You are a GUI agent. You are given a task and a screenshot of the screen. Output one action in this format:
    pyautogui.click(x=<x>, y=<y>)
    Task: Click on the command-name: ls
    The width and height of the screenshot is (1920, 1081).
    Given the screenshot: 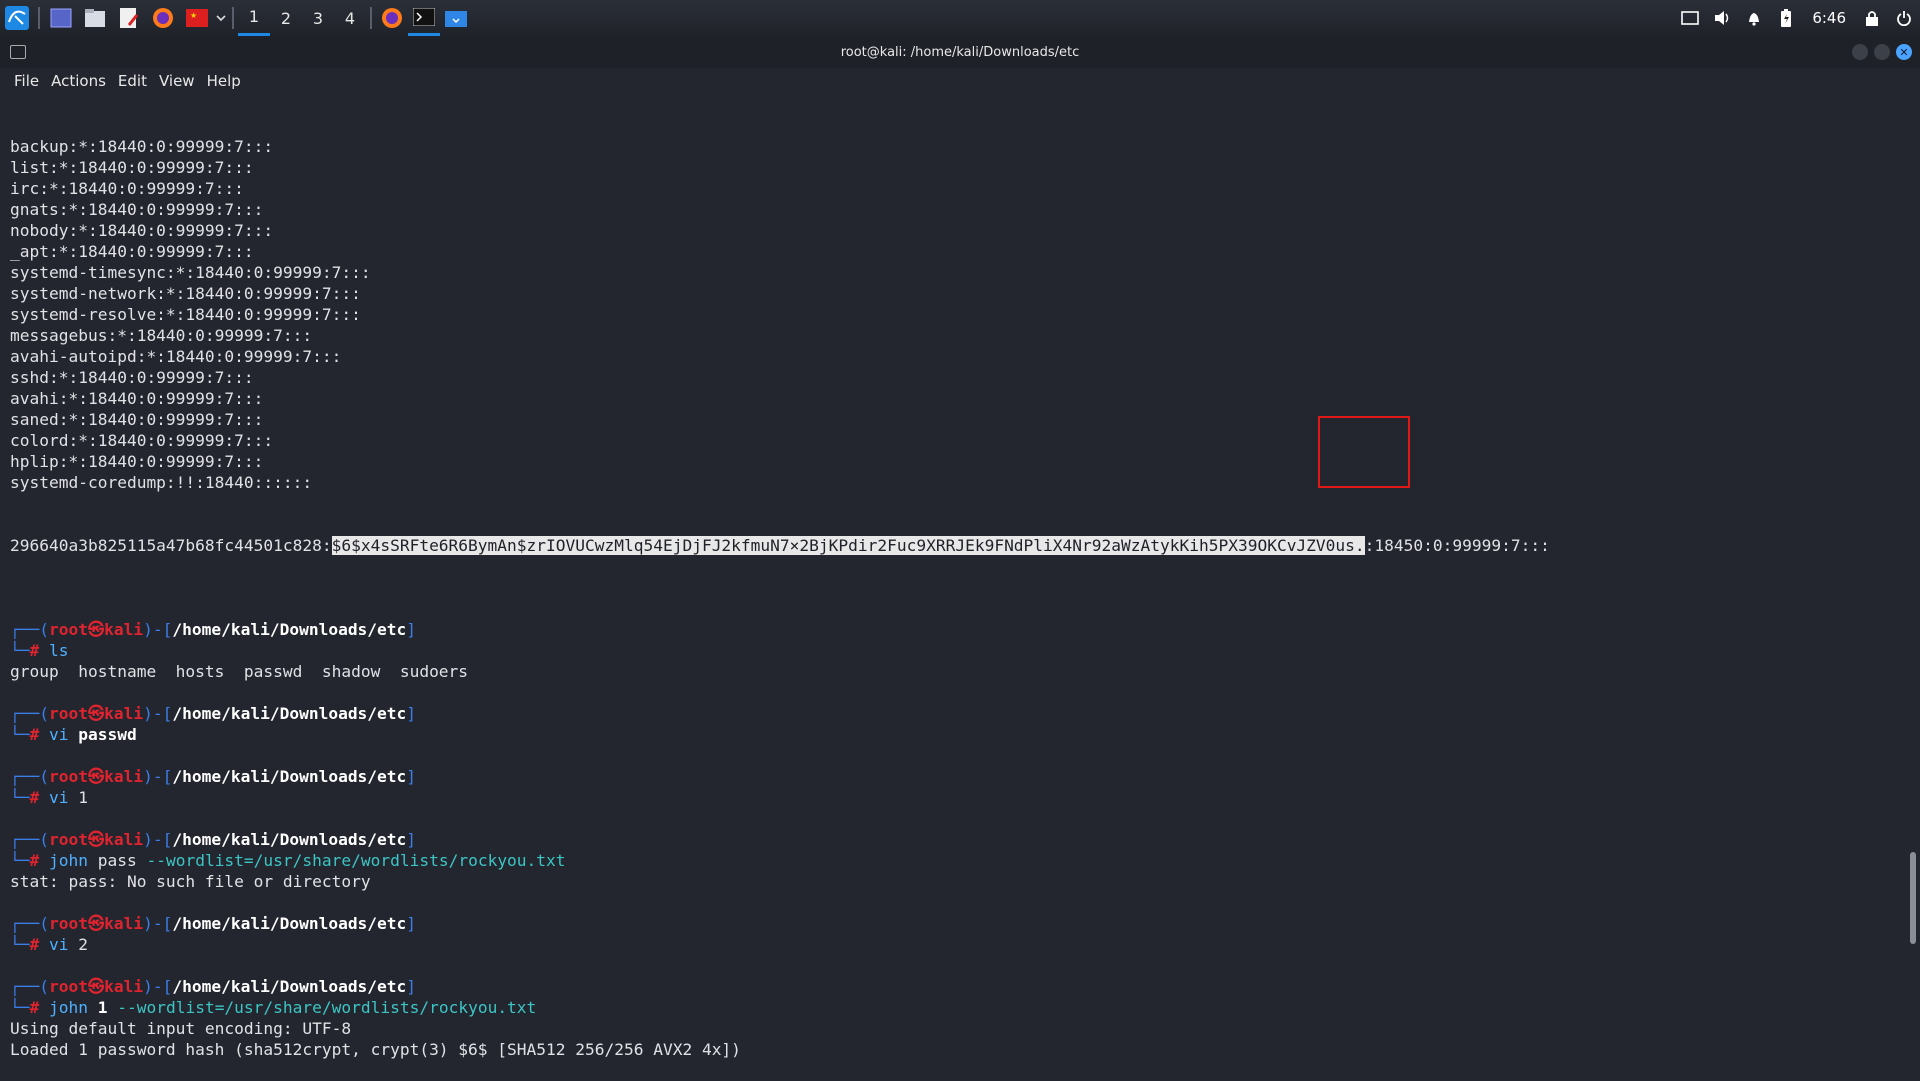 What is the action you would take?
    pyautogui.click(x=59, y=650)
    